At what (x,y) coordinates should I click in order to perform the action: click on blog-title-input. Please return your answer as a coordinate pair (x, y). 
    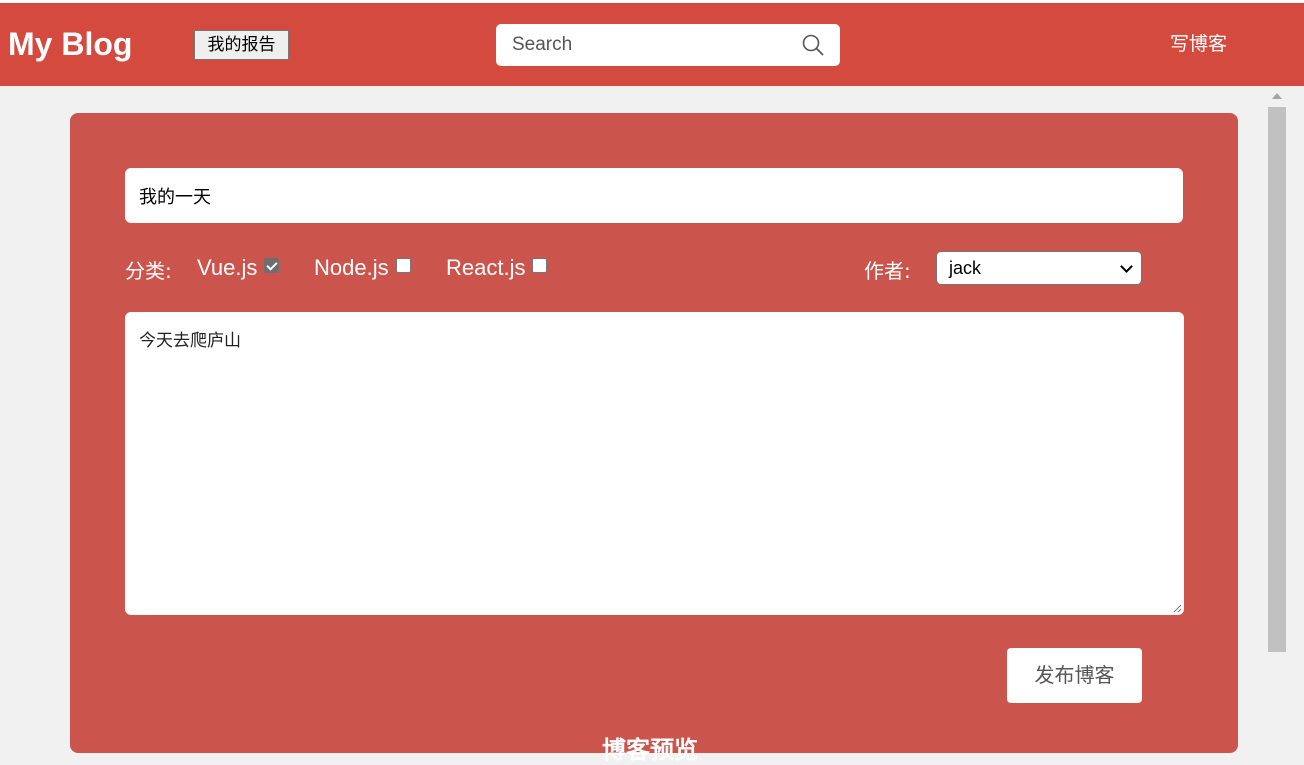
    Looking at the image, I should click on (654, 195).